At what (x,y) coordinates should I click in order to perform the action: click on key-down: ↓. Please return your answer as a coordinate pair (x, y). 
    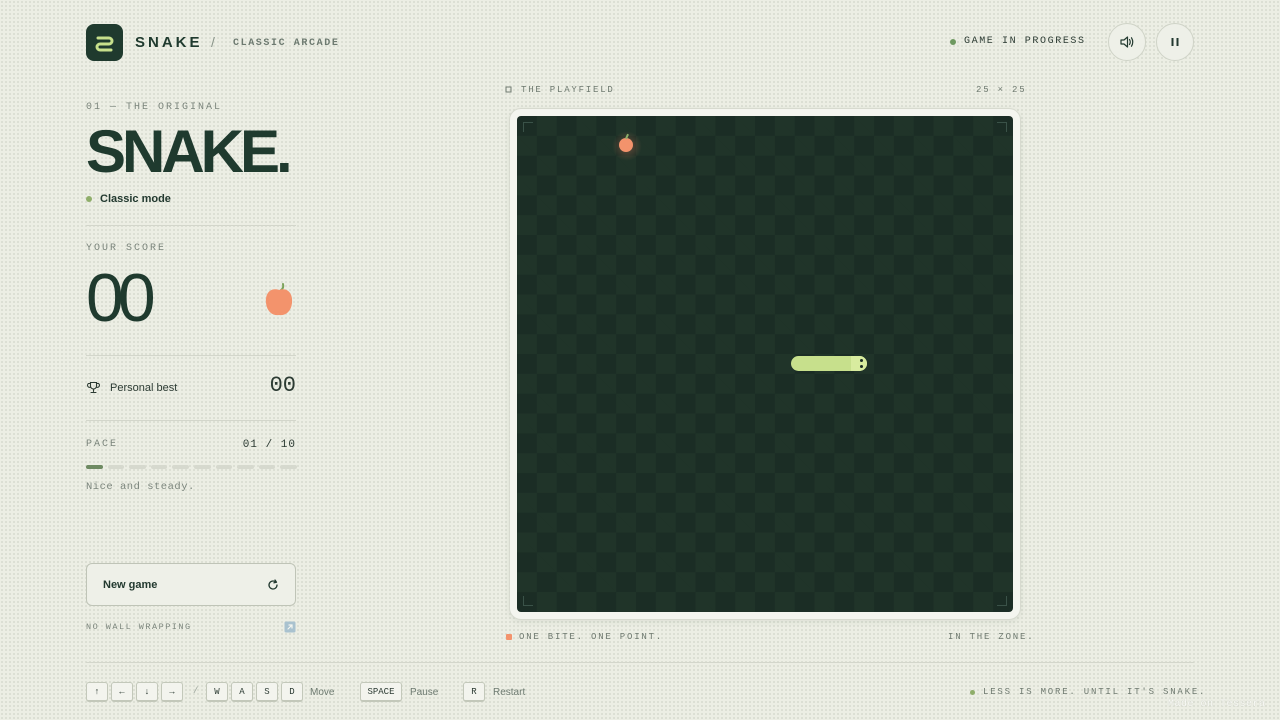
    Looking at the image, I should click on (147, 692).